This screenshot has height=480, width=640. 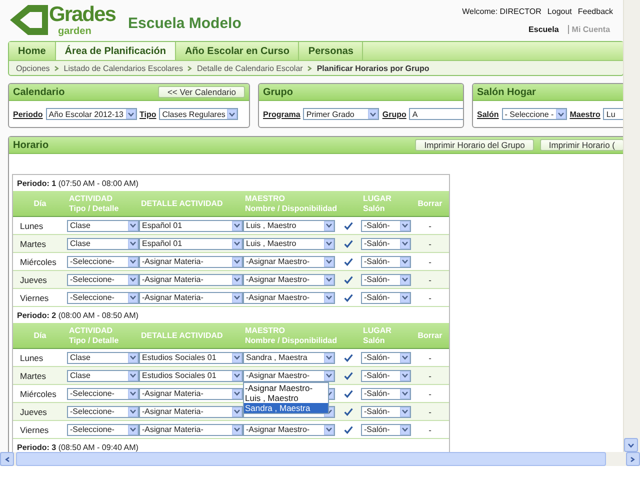 I want to click on dropdown-option: Sandra , Maestra, so click(x=286, y=407).